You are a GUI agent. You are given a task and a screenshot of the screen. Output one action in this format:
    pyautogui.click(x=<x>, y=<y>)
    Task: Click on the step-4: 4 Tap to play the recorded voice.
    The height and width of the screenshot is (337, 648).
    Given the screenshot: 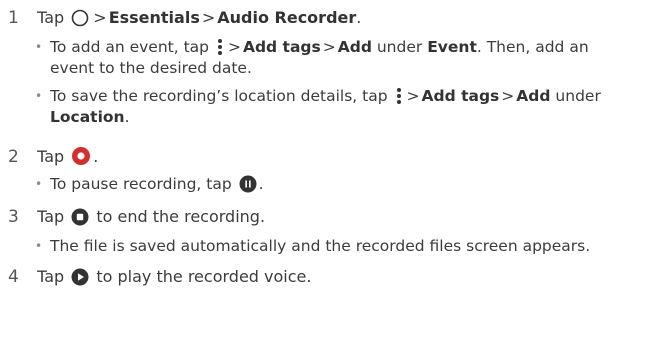 What is the action you would take?
    pyautogui.click(x=160, y=277)
    